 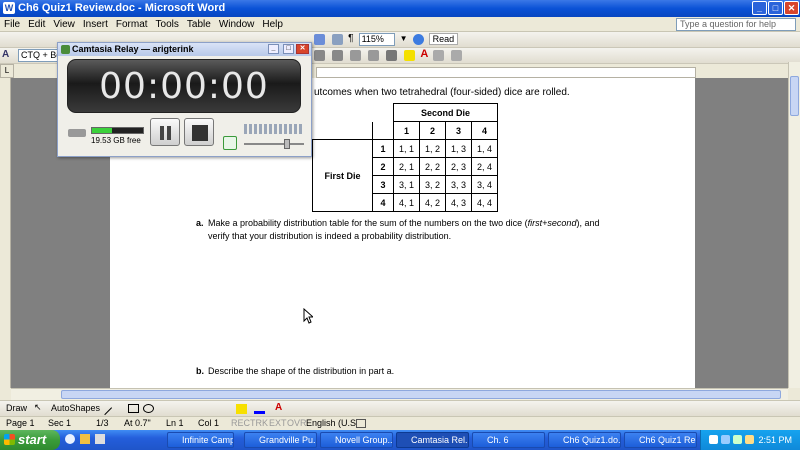 What do you see at coordinates (273, 49) in the screenshot?
I see `camtasia-minimize-button: _` at bounding box center [273, 49].